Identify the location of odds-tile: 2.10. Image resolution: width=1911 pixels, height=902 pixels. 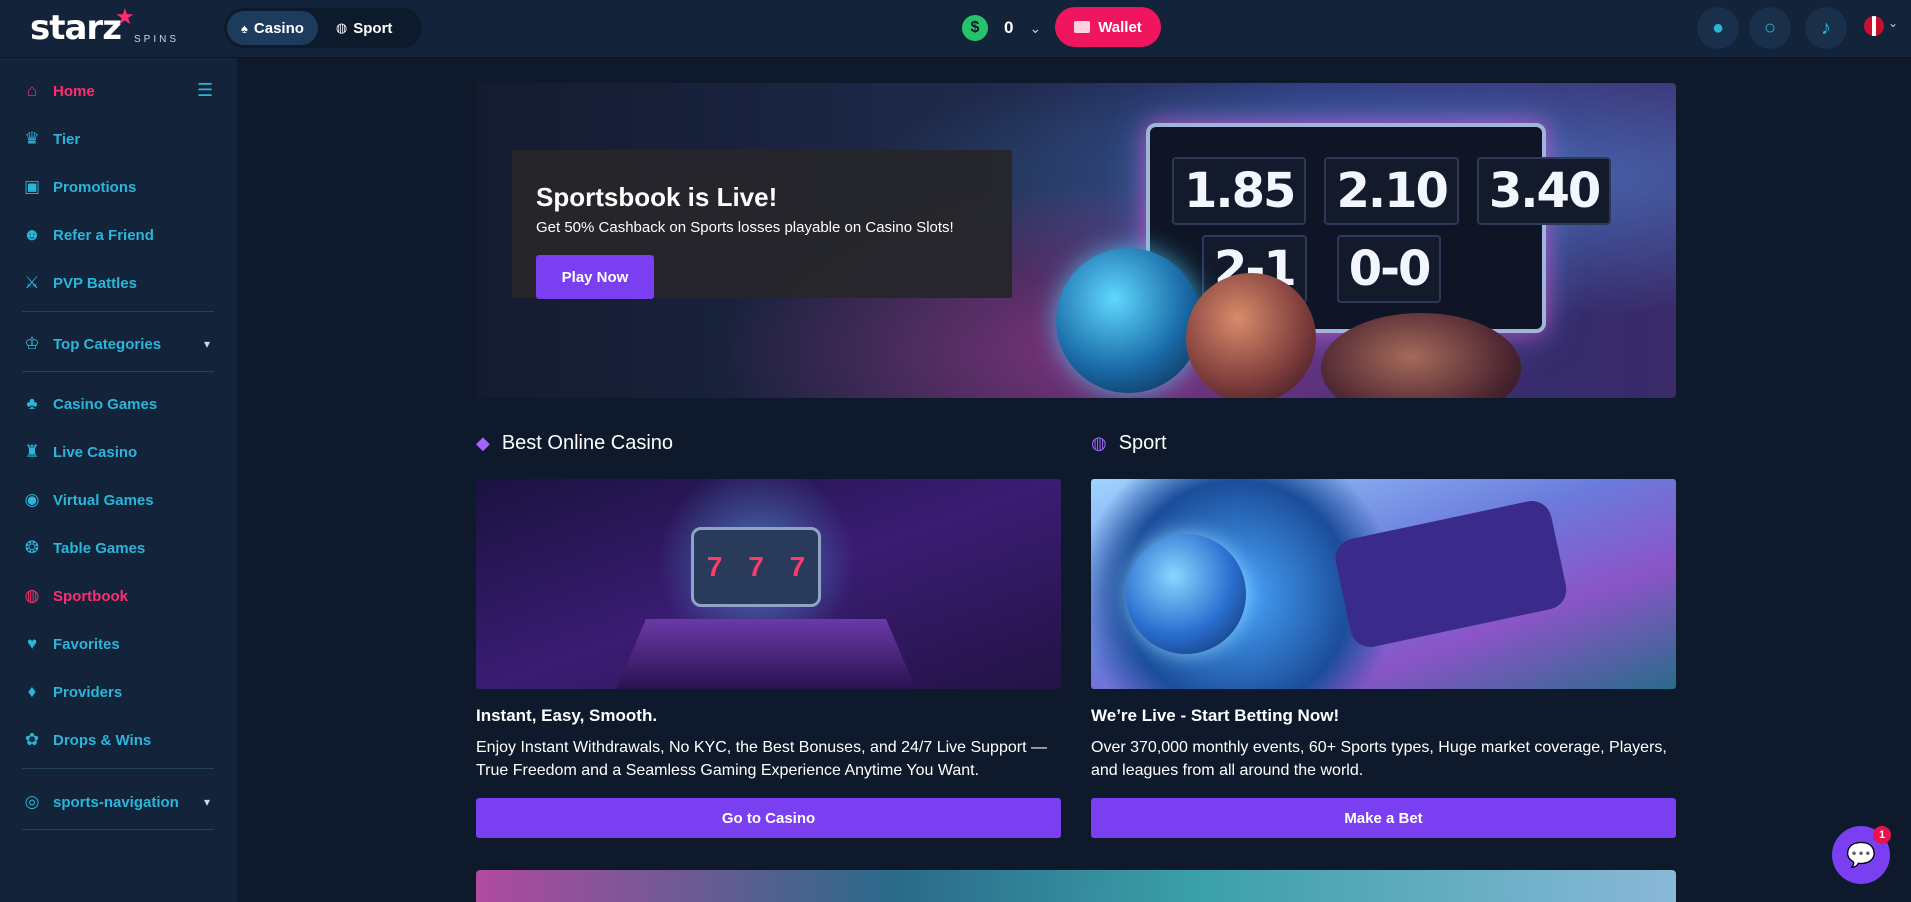
(1391, 191).